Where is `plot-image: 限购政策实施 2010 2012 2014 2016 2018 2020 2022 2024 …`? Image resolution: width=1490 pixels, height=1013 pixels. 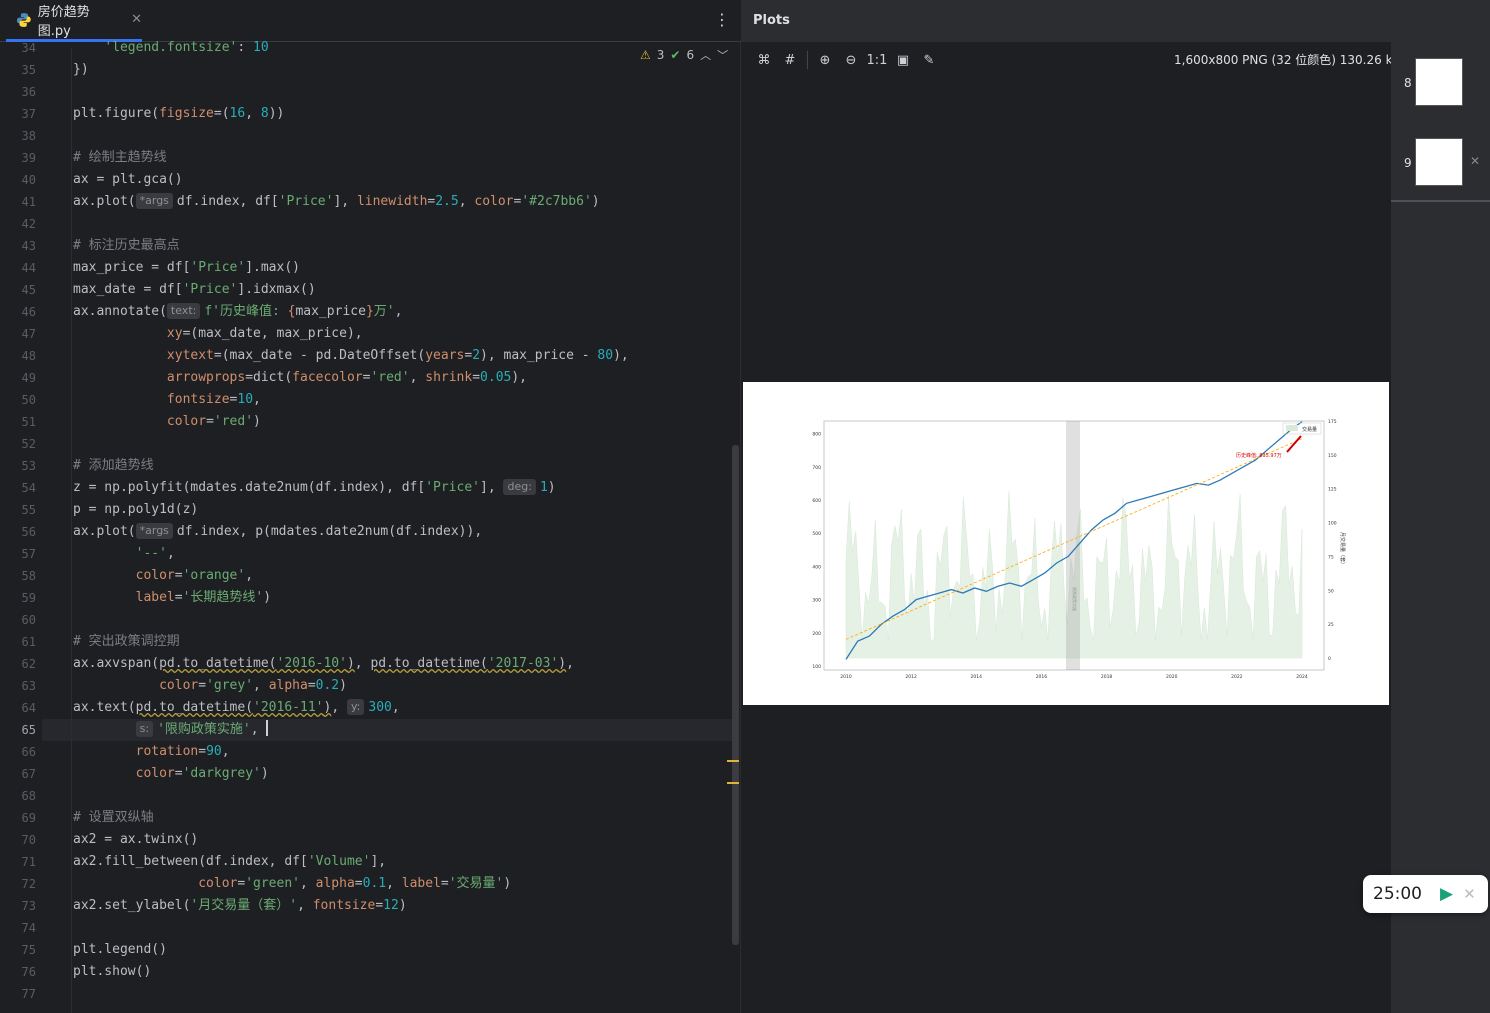
plot-image: 限购政策实施 2010 2012 2014 2016 2018 2020 2022 2024 … is located at coordinates (1066, 543).